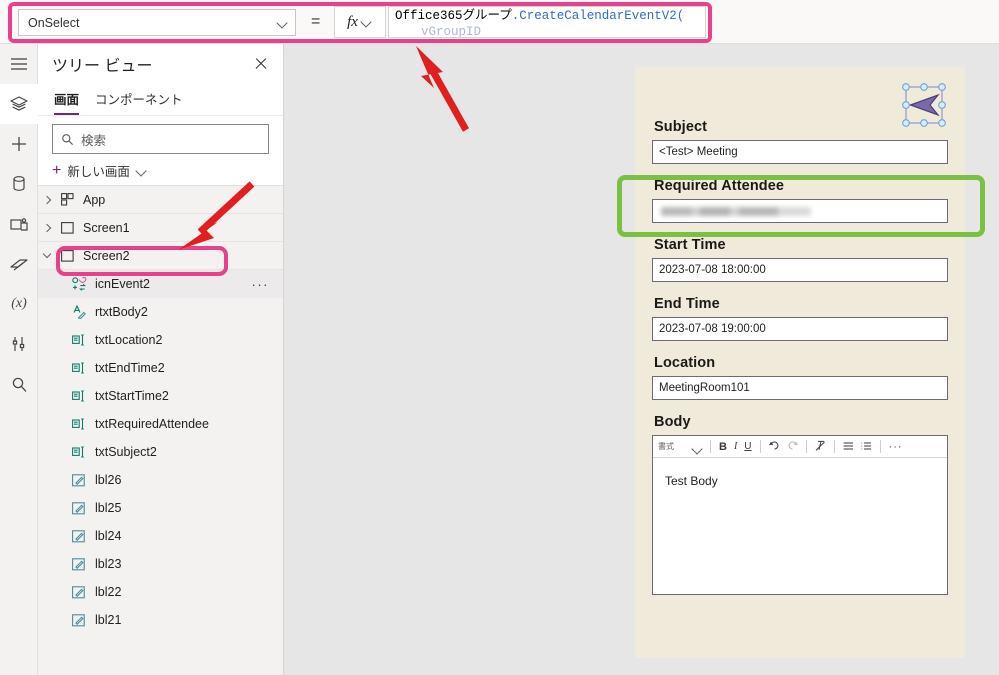 This screenshot has width=999, height=675. I want to click on tree-item-txtrequiredattendee: txtRequiredAttendee, so click(160, 424).